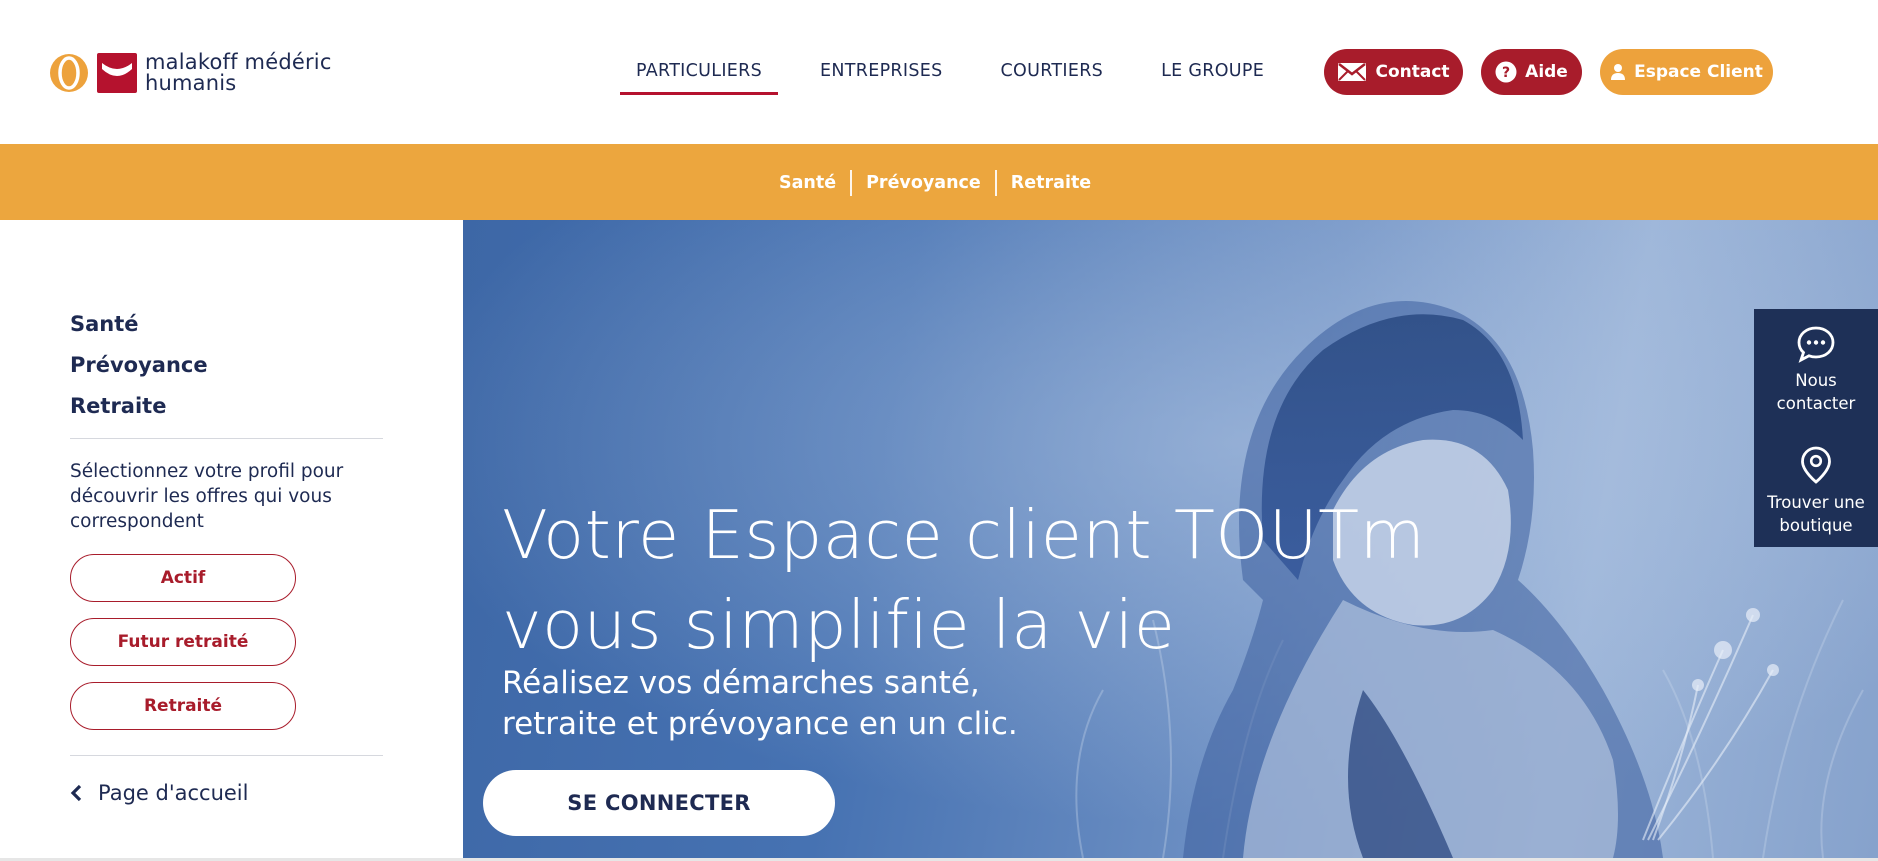 The height and width of the screenshot is (861, 1878). Describe the element at coordinates (1618, 72) in the screenshot. I see `user-icon` at that location.